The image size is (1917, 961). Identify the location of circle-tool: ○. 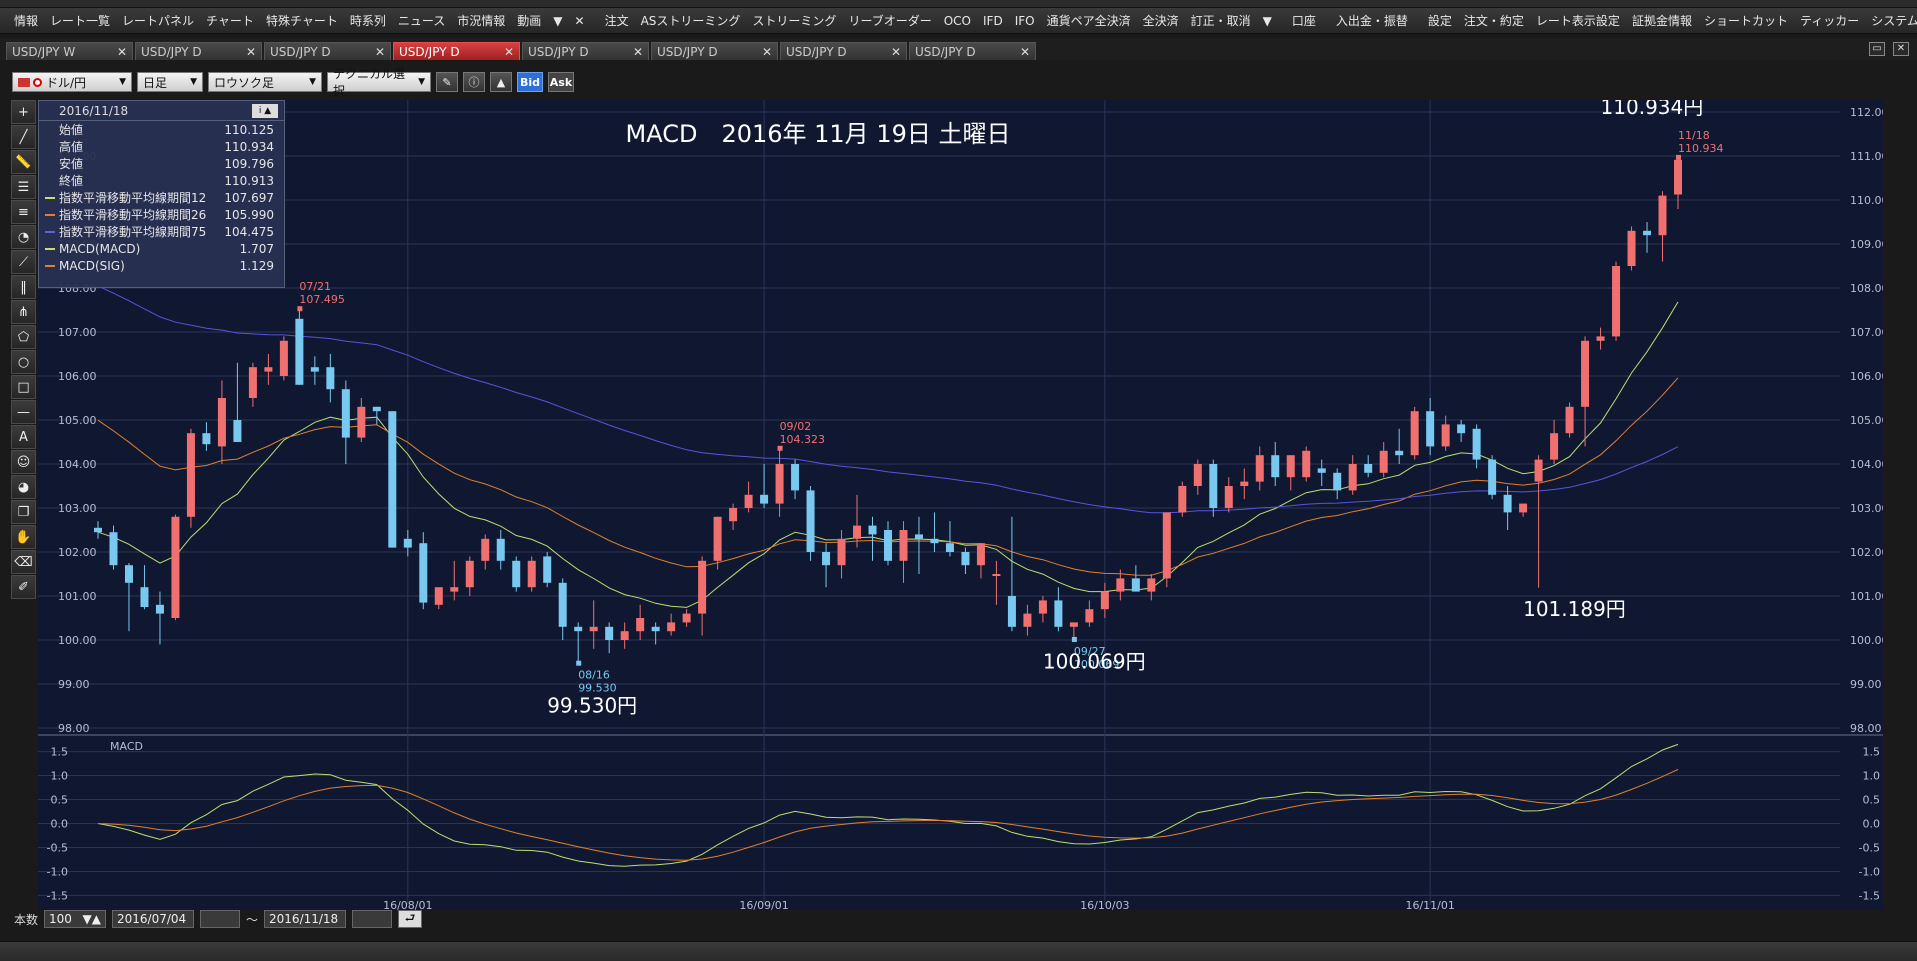
(23, 362).